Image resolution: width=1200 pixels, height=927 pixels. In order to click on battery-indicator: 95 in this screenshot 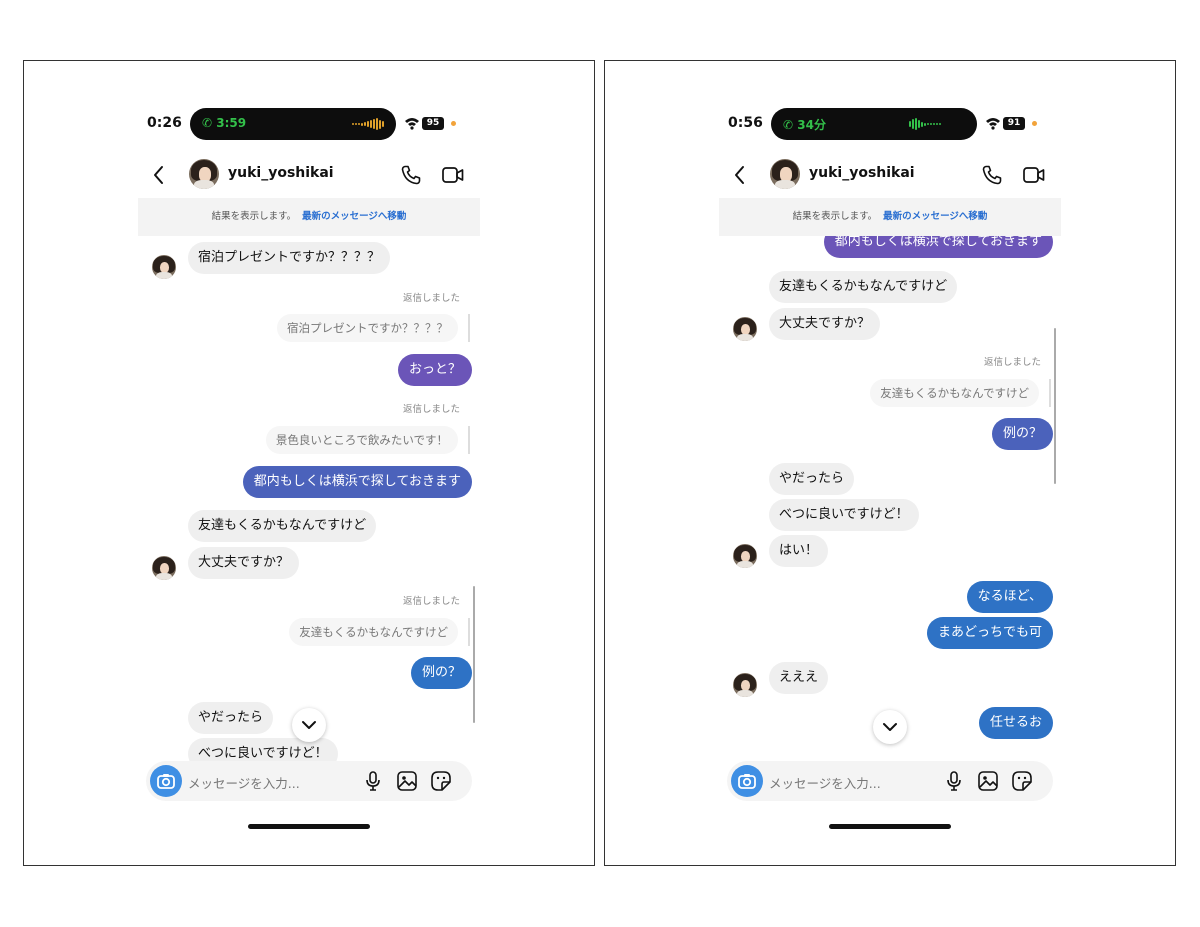, I will do `click(433, 123)`.